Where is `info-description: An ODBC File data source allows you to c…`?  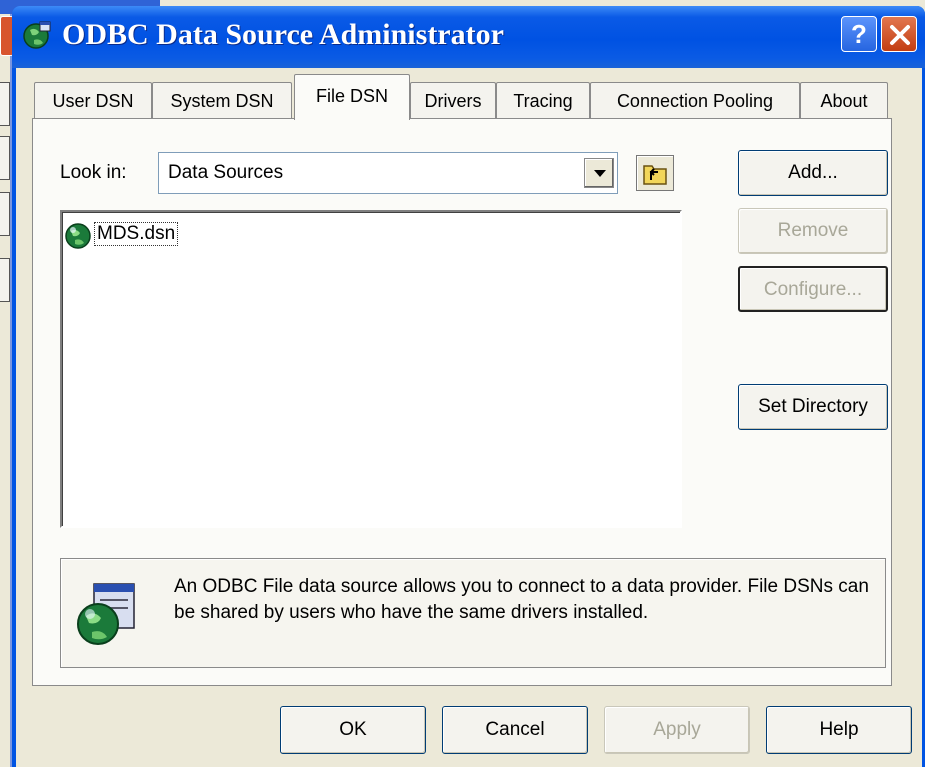
info-description: An ODBC File data source allows you to c… is located at coordinates (521, 599).